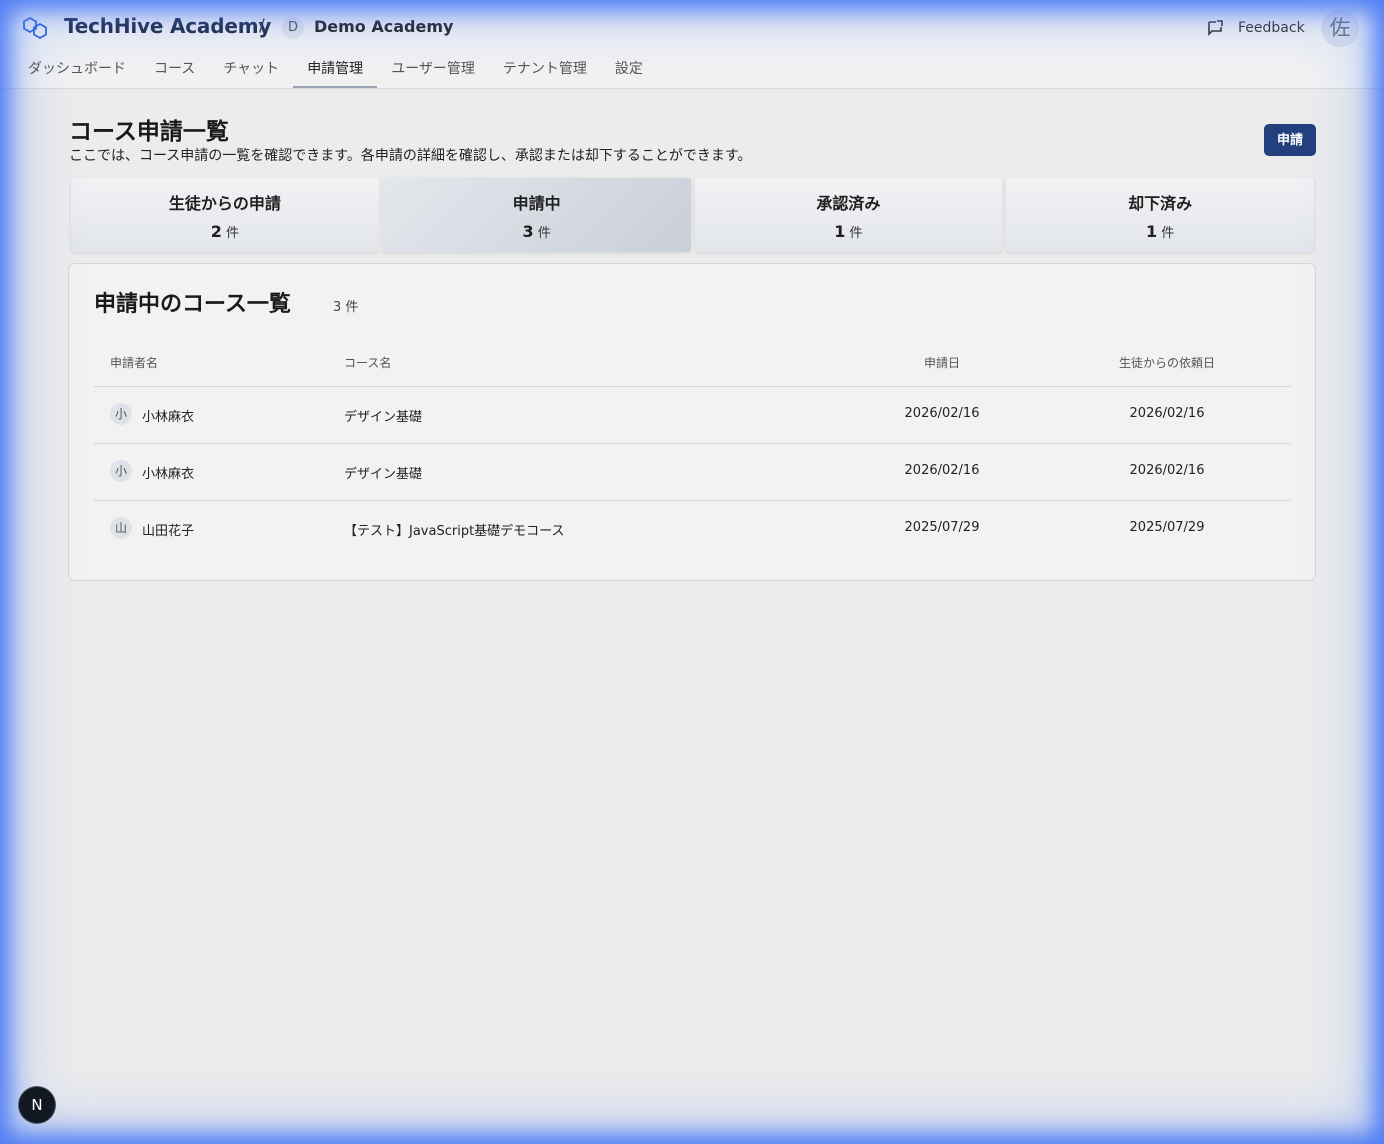 Image resolution: width=1384 pixels, height=1144 pixels. I want to click on feedback-button: Feedback, so click(1255, 28).